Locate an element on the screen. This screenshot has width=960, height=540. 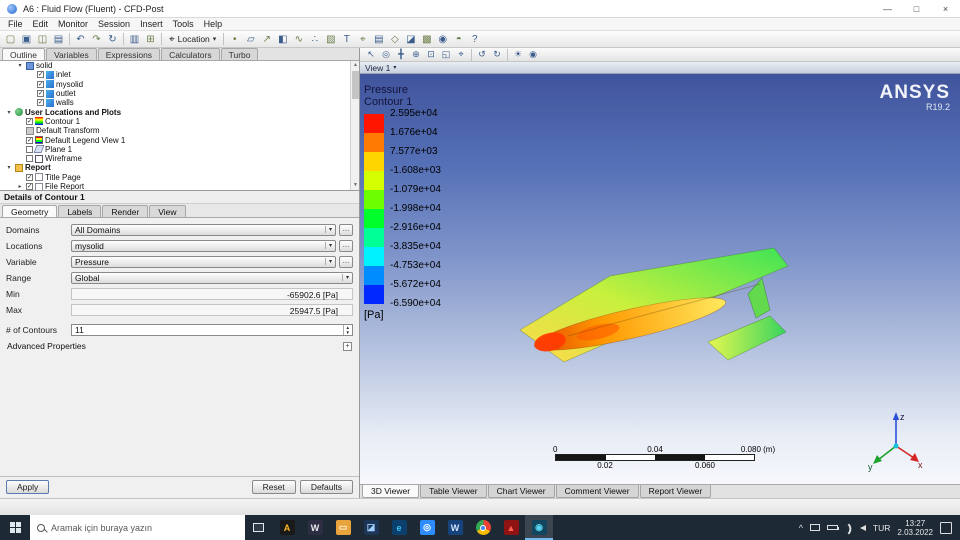
plane-icon: ▱ is located at coordinates (250, 39).